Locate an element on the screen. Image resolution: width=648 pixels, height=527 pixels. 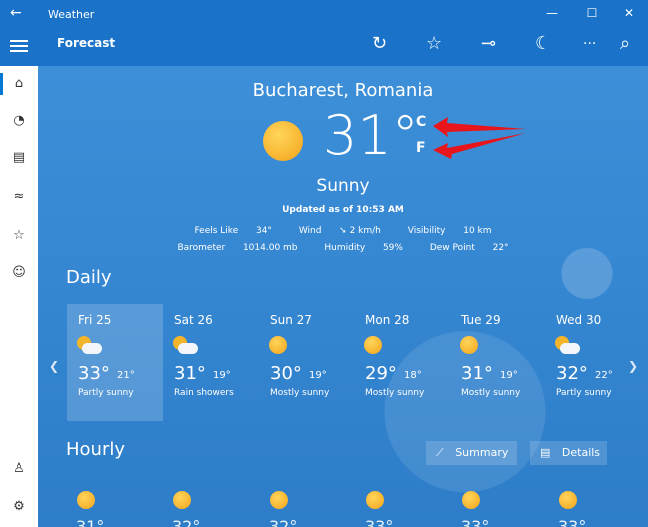
day-name: Sun 27 is located at coordinates (291, 320).